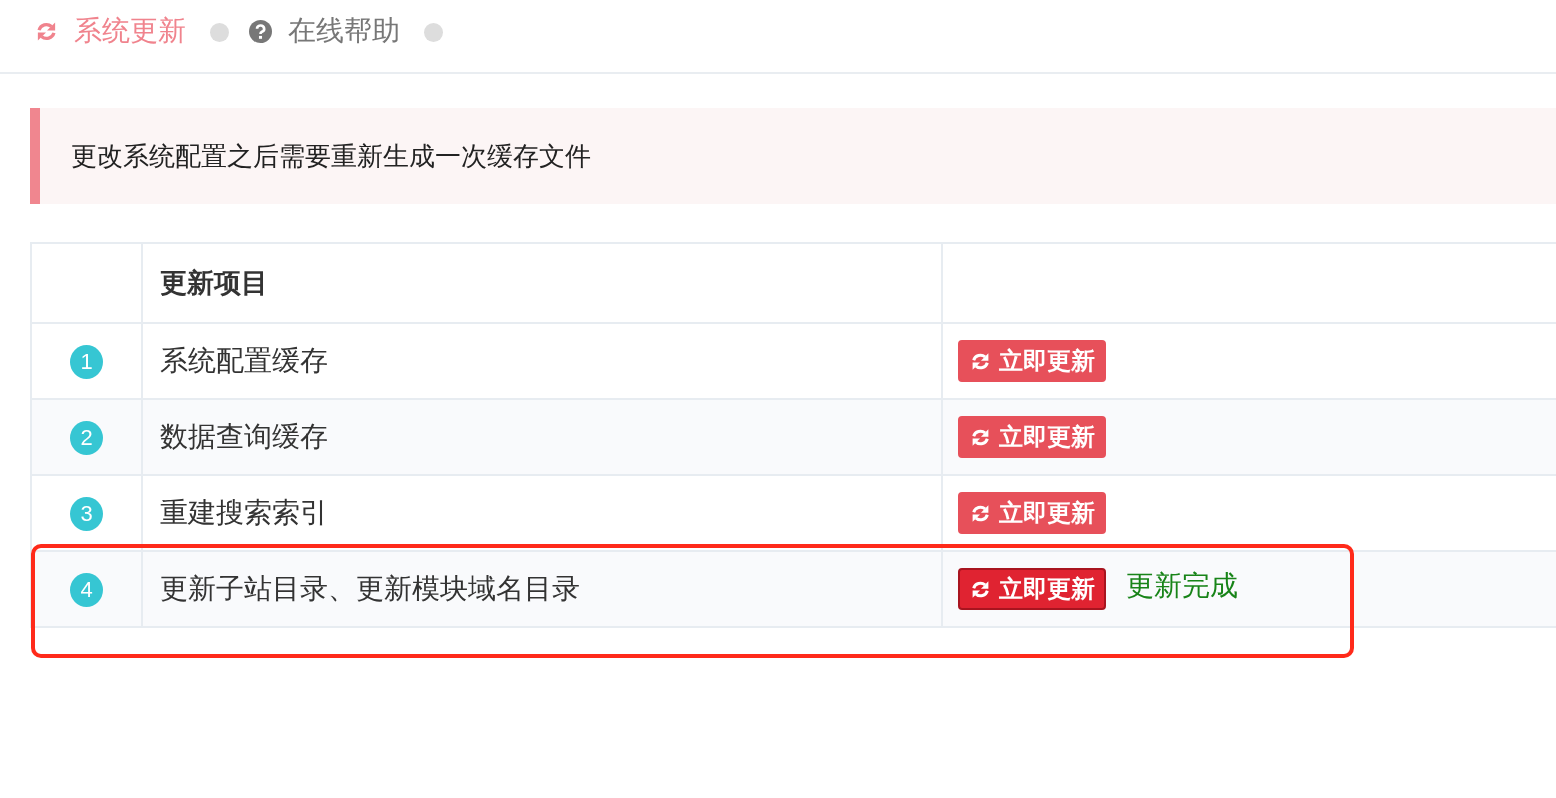 The height and width of the screenshot is (798, 1556). I want to click on alert-message: 更改系统配置之后需要重新生成一次缓存文件, so click(793, 156).